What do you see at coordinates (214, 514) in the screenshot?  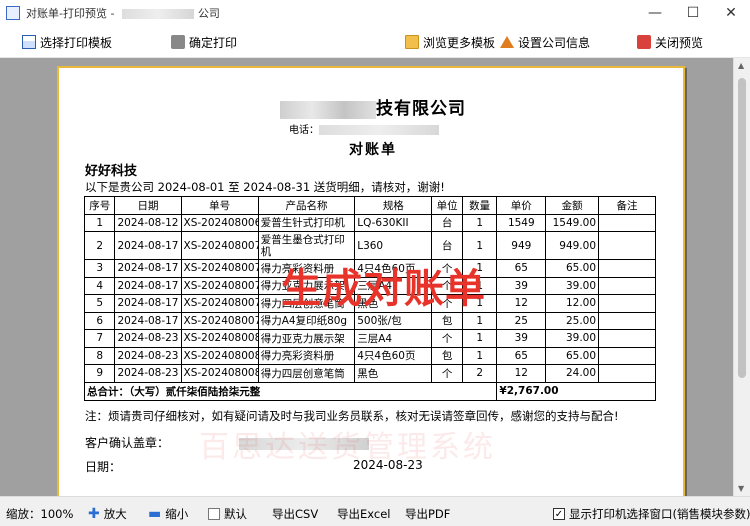 I see `default-zoom-icon` at bounding box center [214, 514].